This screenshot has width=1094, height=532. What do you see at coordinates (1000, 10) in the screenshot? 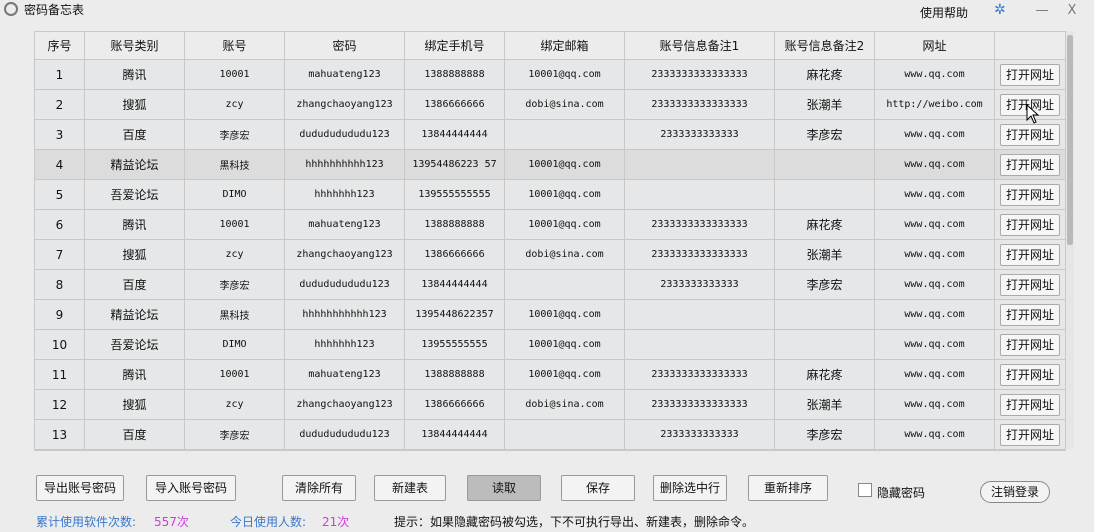
I see `settings-icon: ✲` at bounding box center [1000, 10].